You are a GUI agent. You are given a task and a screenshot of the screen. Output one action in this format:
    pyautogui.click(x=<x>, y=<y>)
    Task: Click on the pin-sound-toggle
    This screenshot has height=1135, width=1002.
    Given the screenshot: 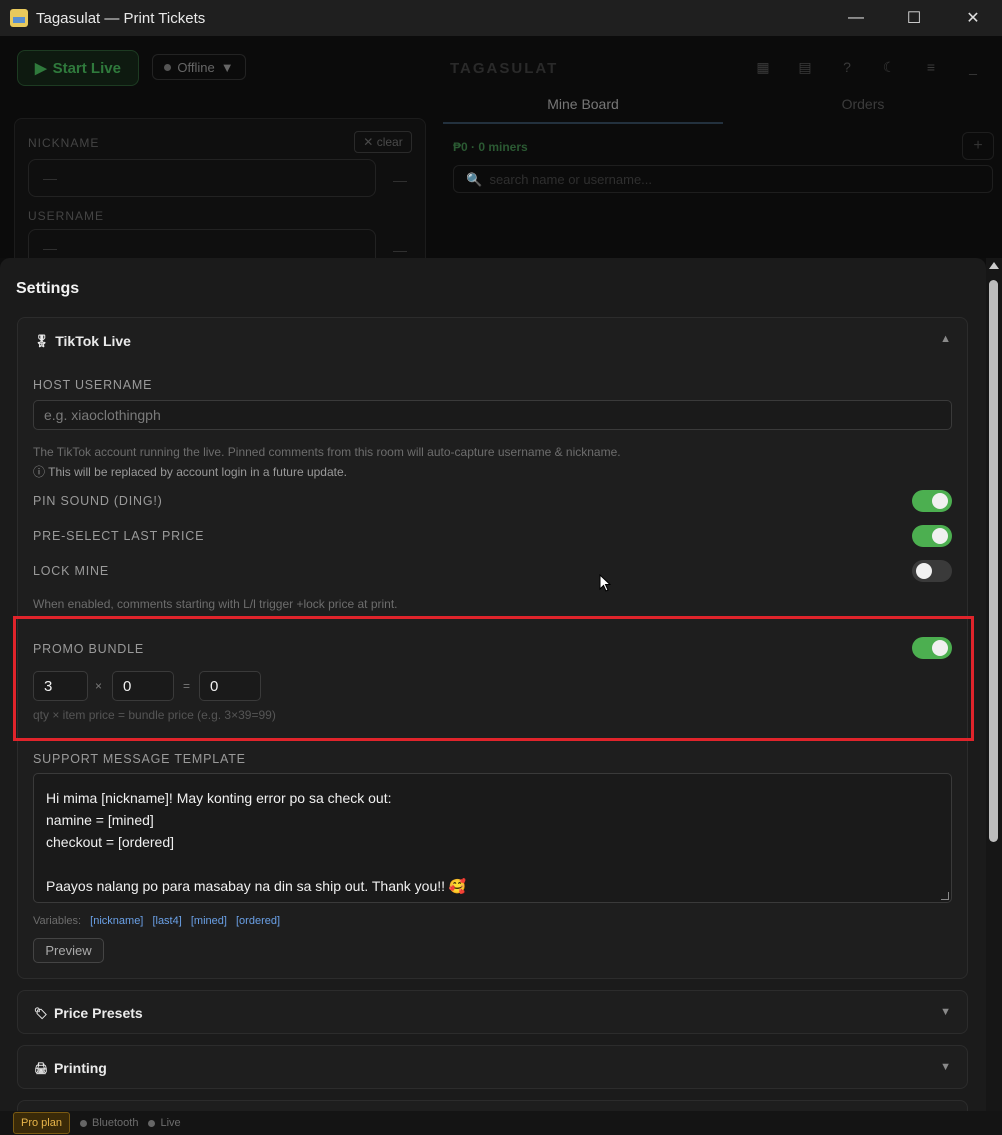 What is the action you would take?
    pyautogui.click(x=932, y=501)
    